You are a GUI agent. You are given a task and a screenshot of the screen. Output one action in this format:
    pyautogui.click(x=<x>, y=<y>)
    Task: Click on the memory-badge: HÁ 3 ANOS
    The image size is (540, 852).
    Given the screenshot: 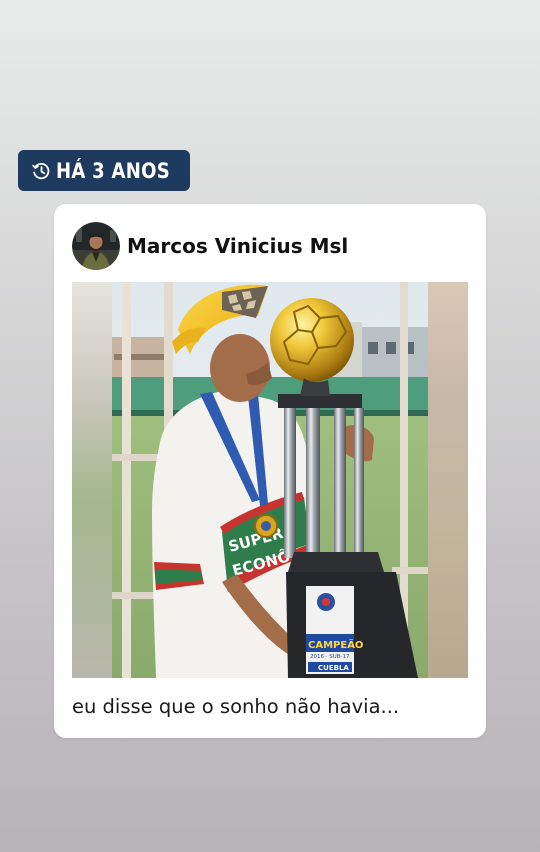 What is the action you would take?
    pyautogui.click(x=104, y=170)
    